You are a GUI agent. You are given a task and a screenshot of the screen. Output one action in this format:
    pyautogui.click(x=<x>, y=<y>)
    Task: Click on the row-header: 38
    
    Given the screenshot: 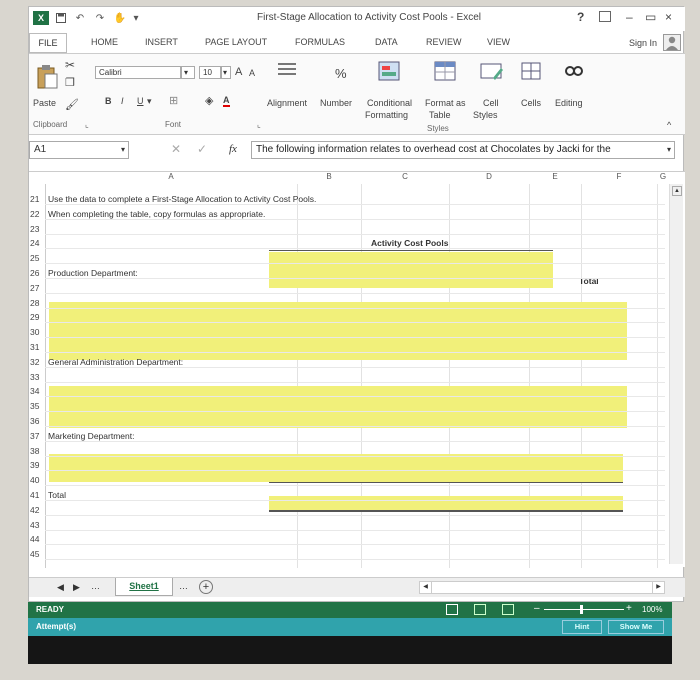 What is the action you would take?
    pyautogui.click(x=37, y=451)
    